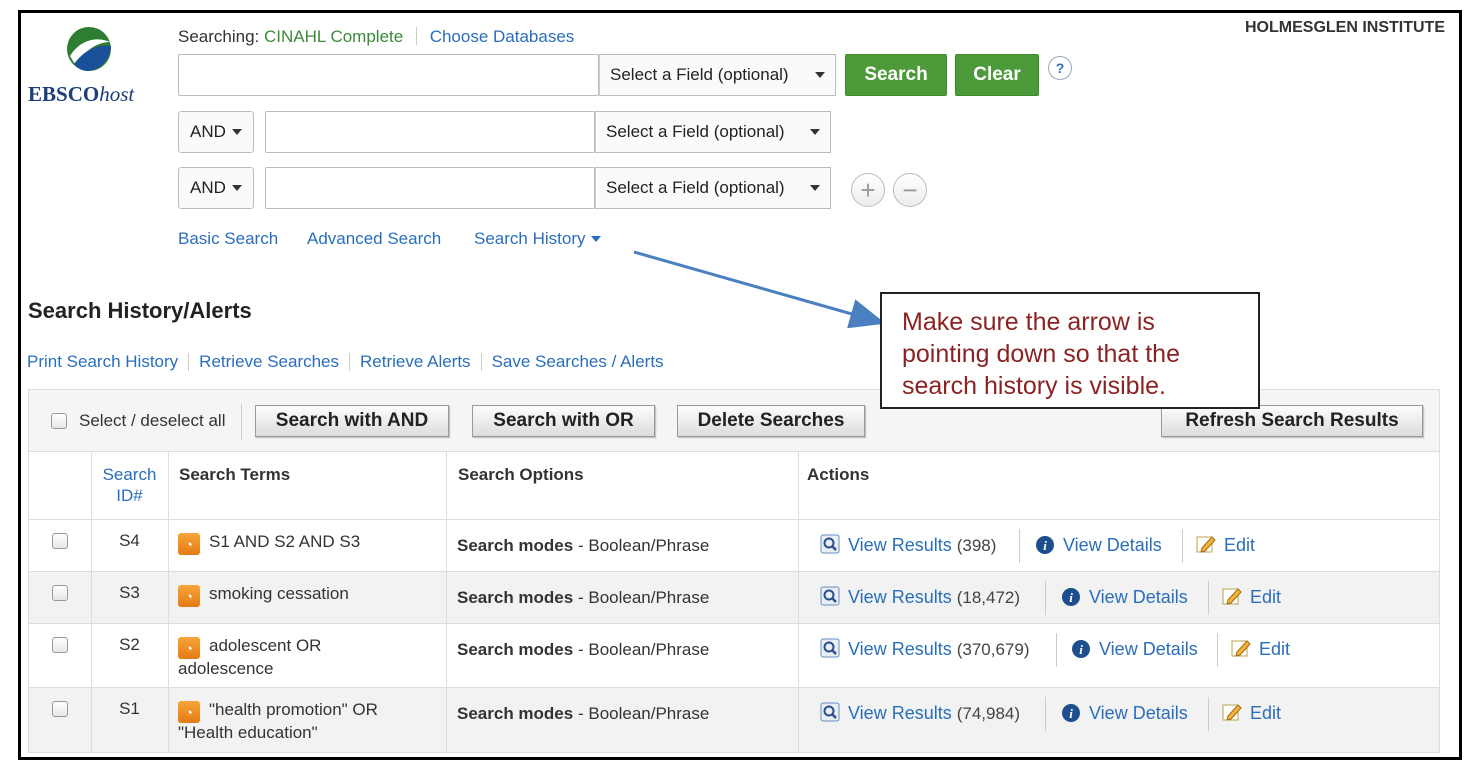  Describe the element at coordinates (868, 190) in the screenshot. I see `add-row-plus-icon: +` at that location.